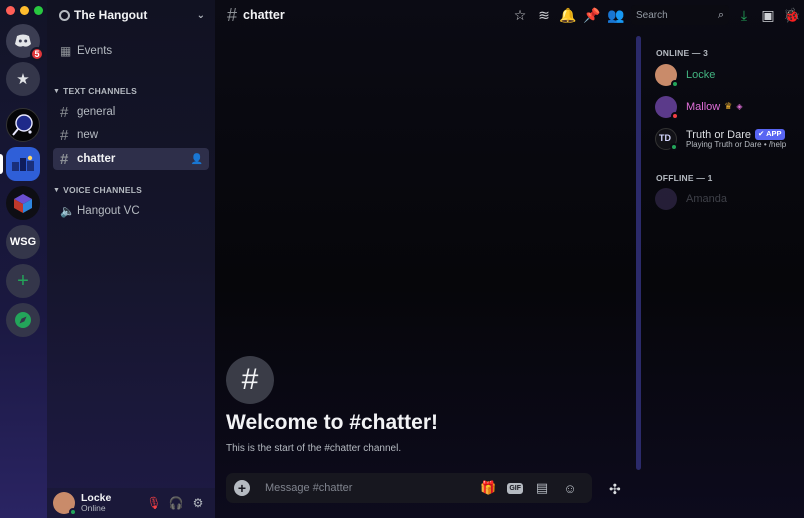 The width and height of the screenshot is (804, 518). I want to click on message-composer: + 🎁 GIF ▤ ☺, so click(409, 488).